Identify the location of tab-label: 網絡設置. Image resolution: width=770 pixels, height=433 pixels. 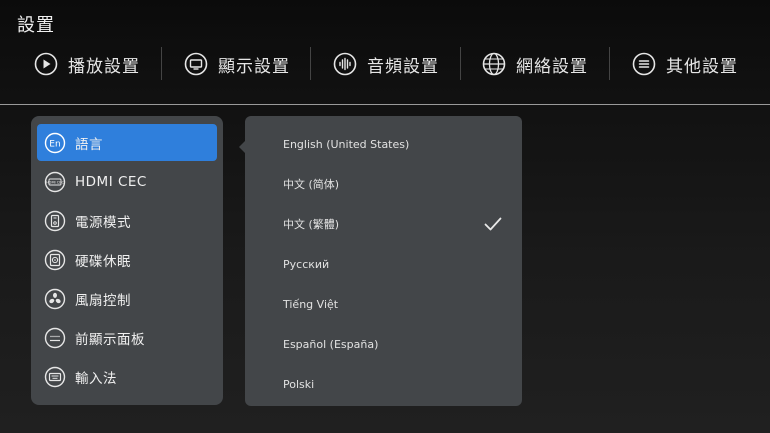
(552, 66).